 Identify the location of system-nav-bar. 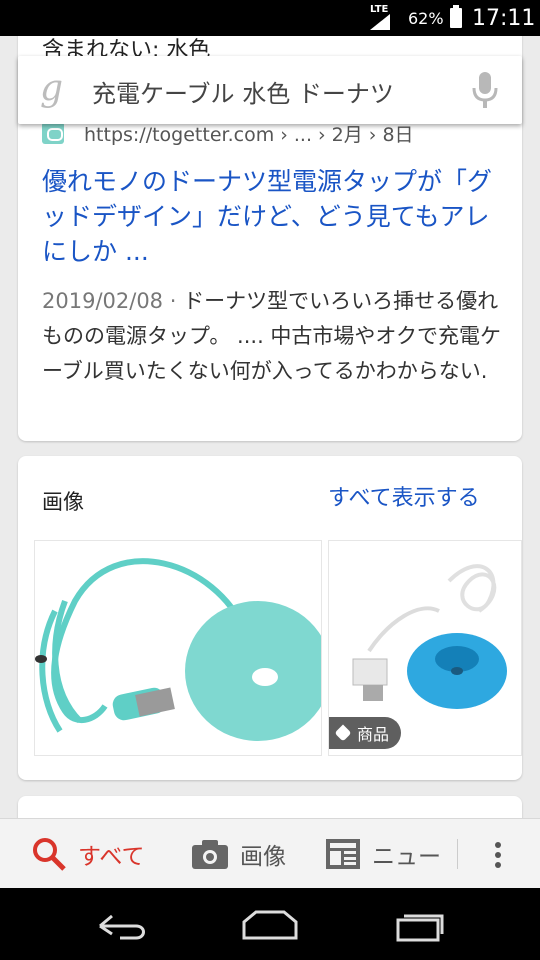
(270, 924).